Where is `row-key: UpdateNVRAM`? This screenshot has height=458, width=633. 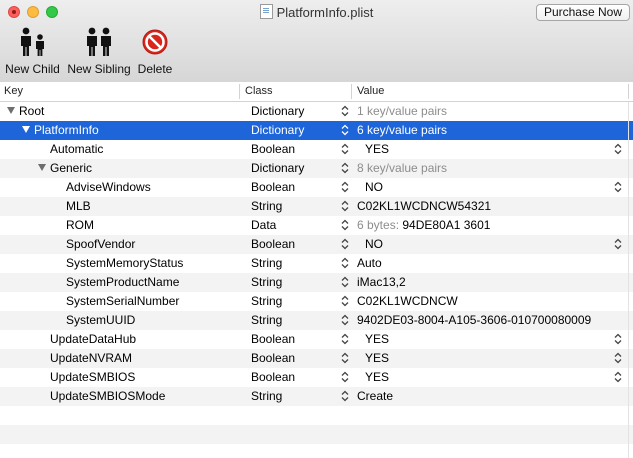
row-key: UpdateNVRAM is located at coordinates (91, 358).